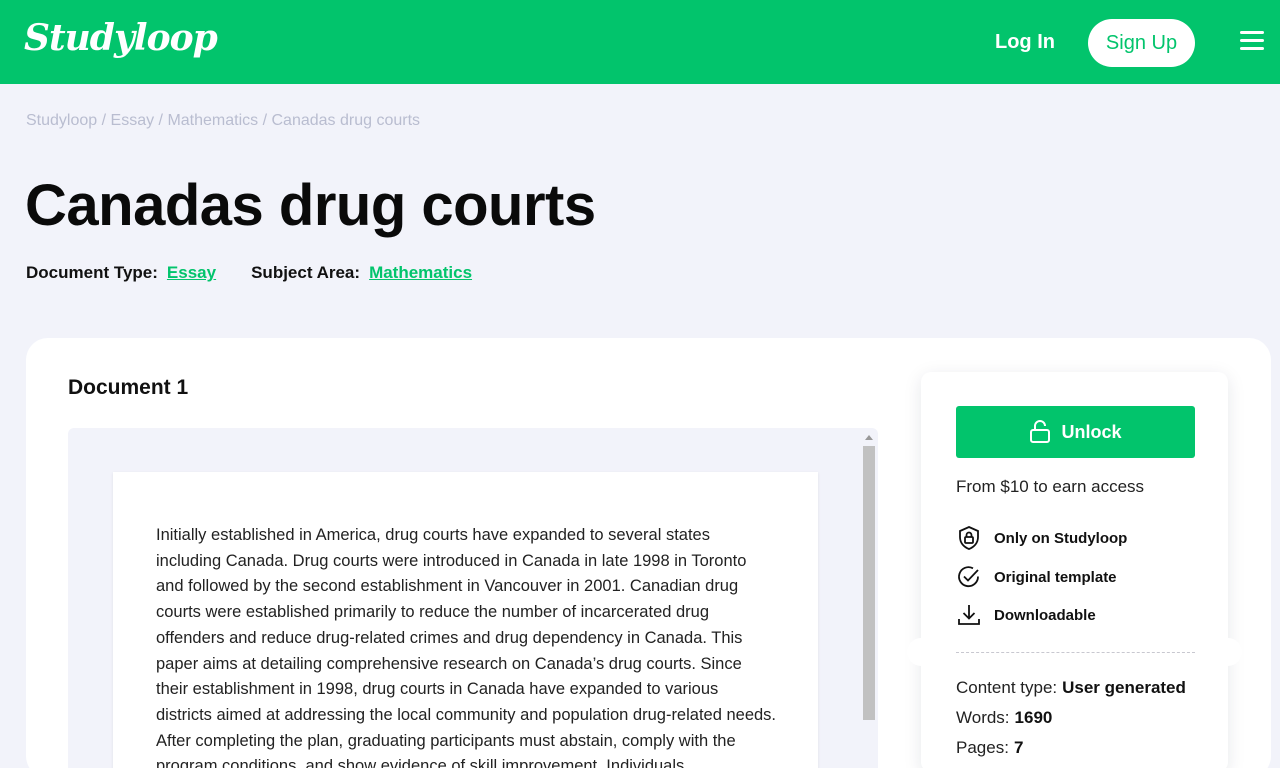  Describe the element at coordinates (982, 747) in the screenshot. I see `pages-label: Pages:` at that location.